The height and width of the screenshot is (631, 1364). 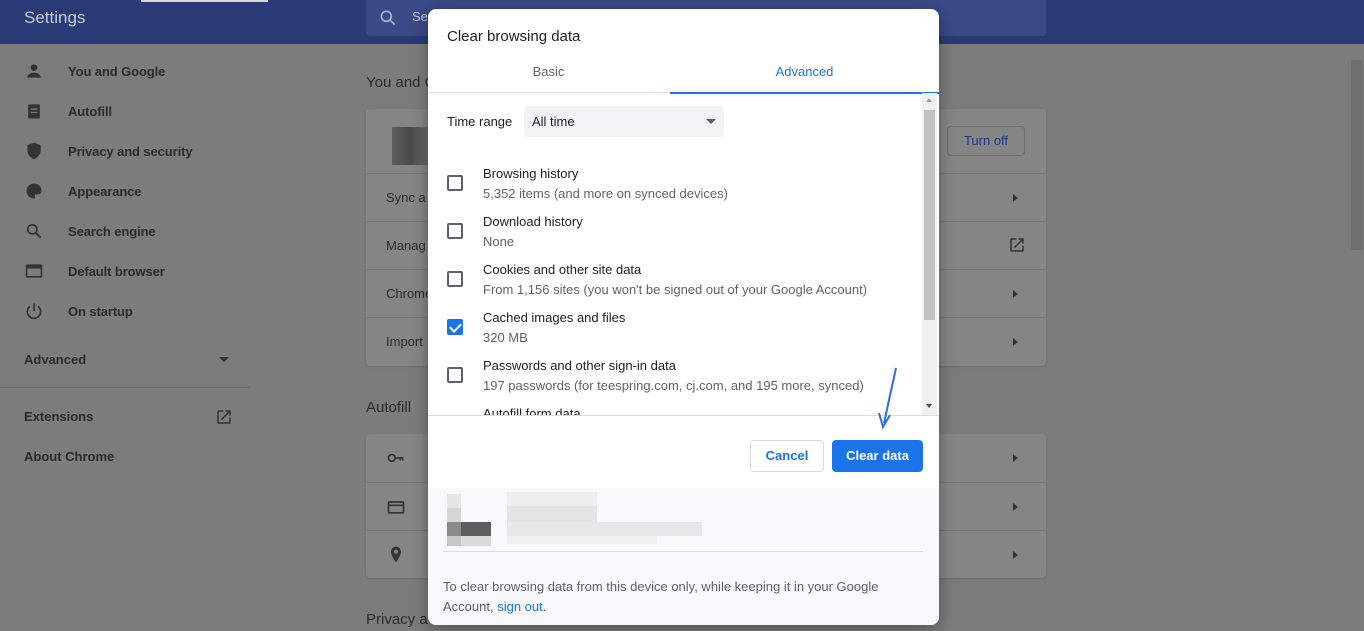 What do you see at coordinates (34, 111) in the screenshot?
I see `clipboard-icon` at bounding box center [34, 111].